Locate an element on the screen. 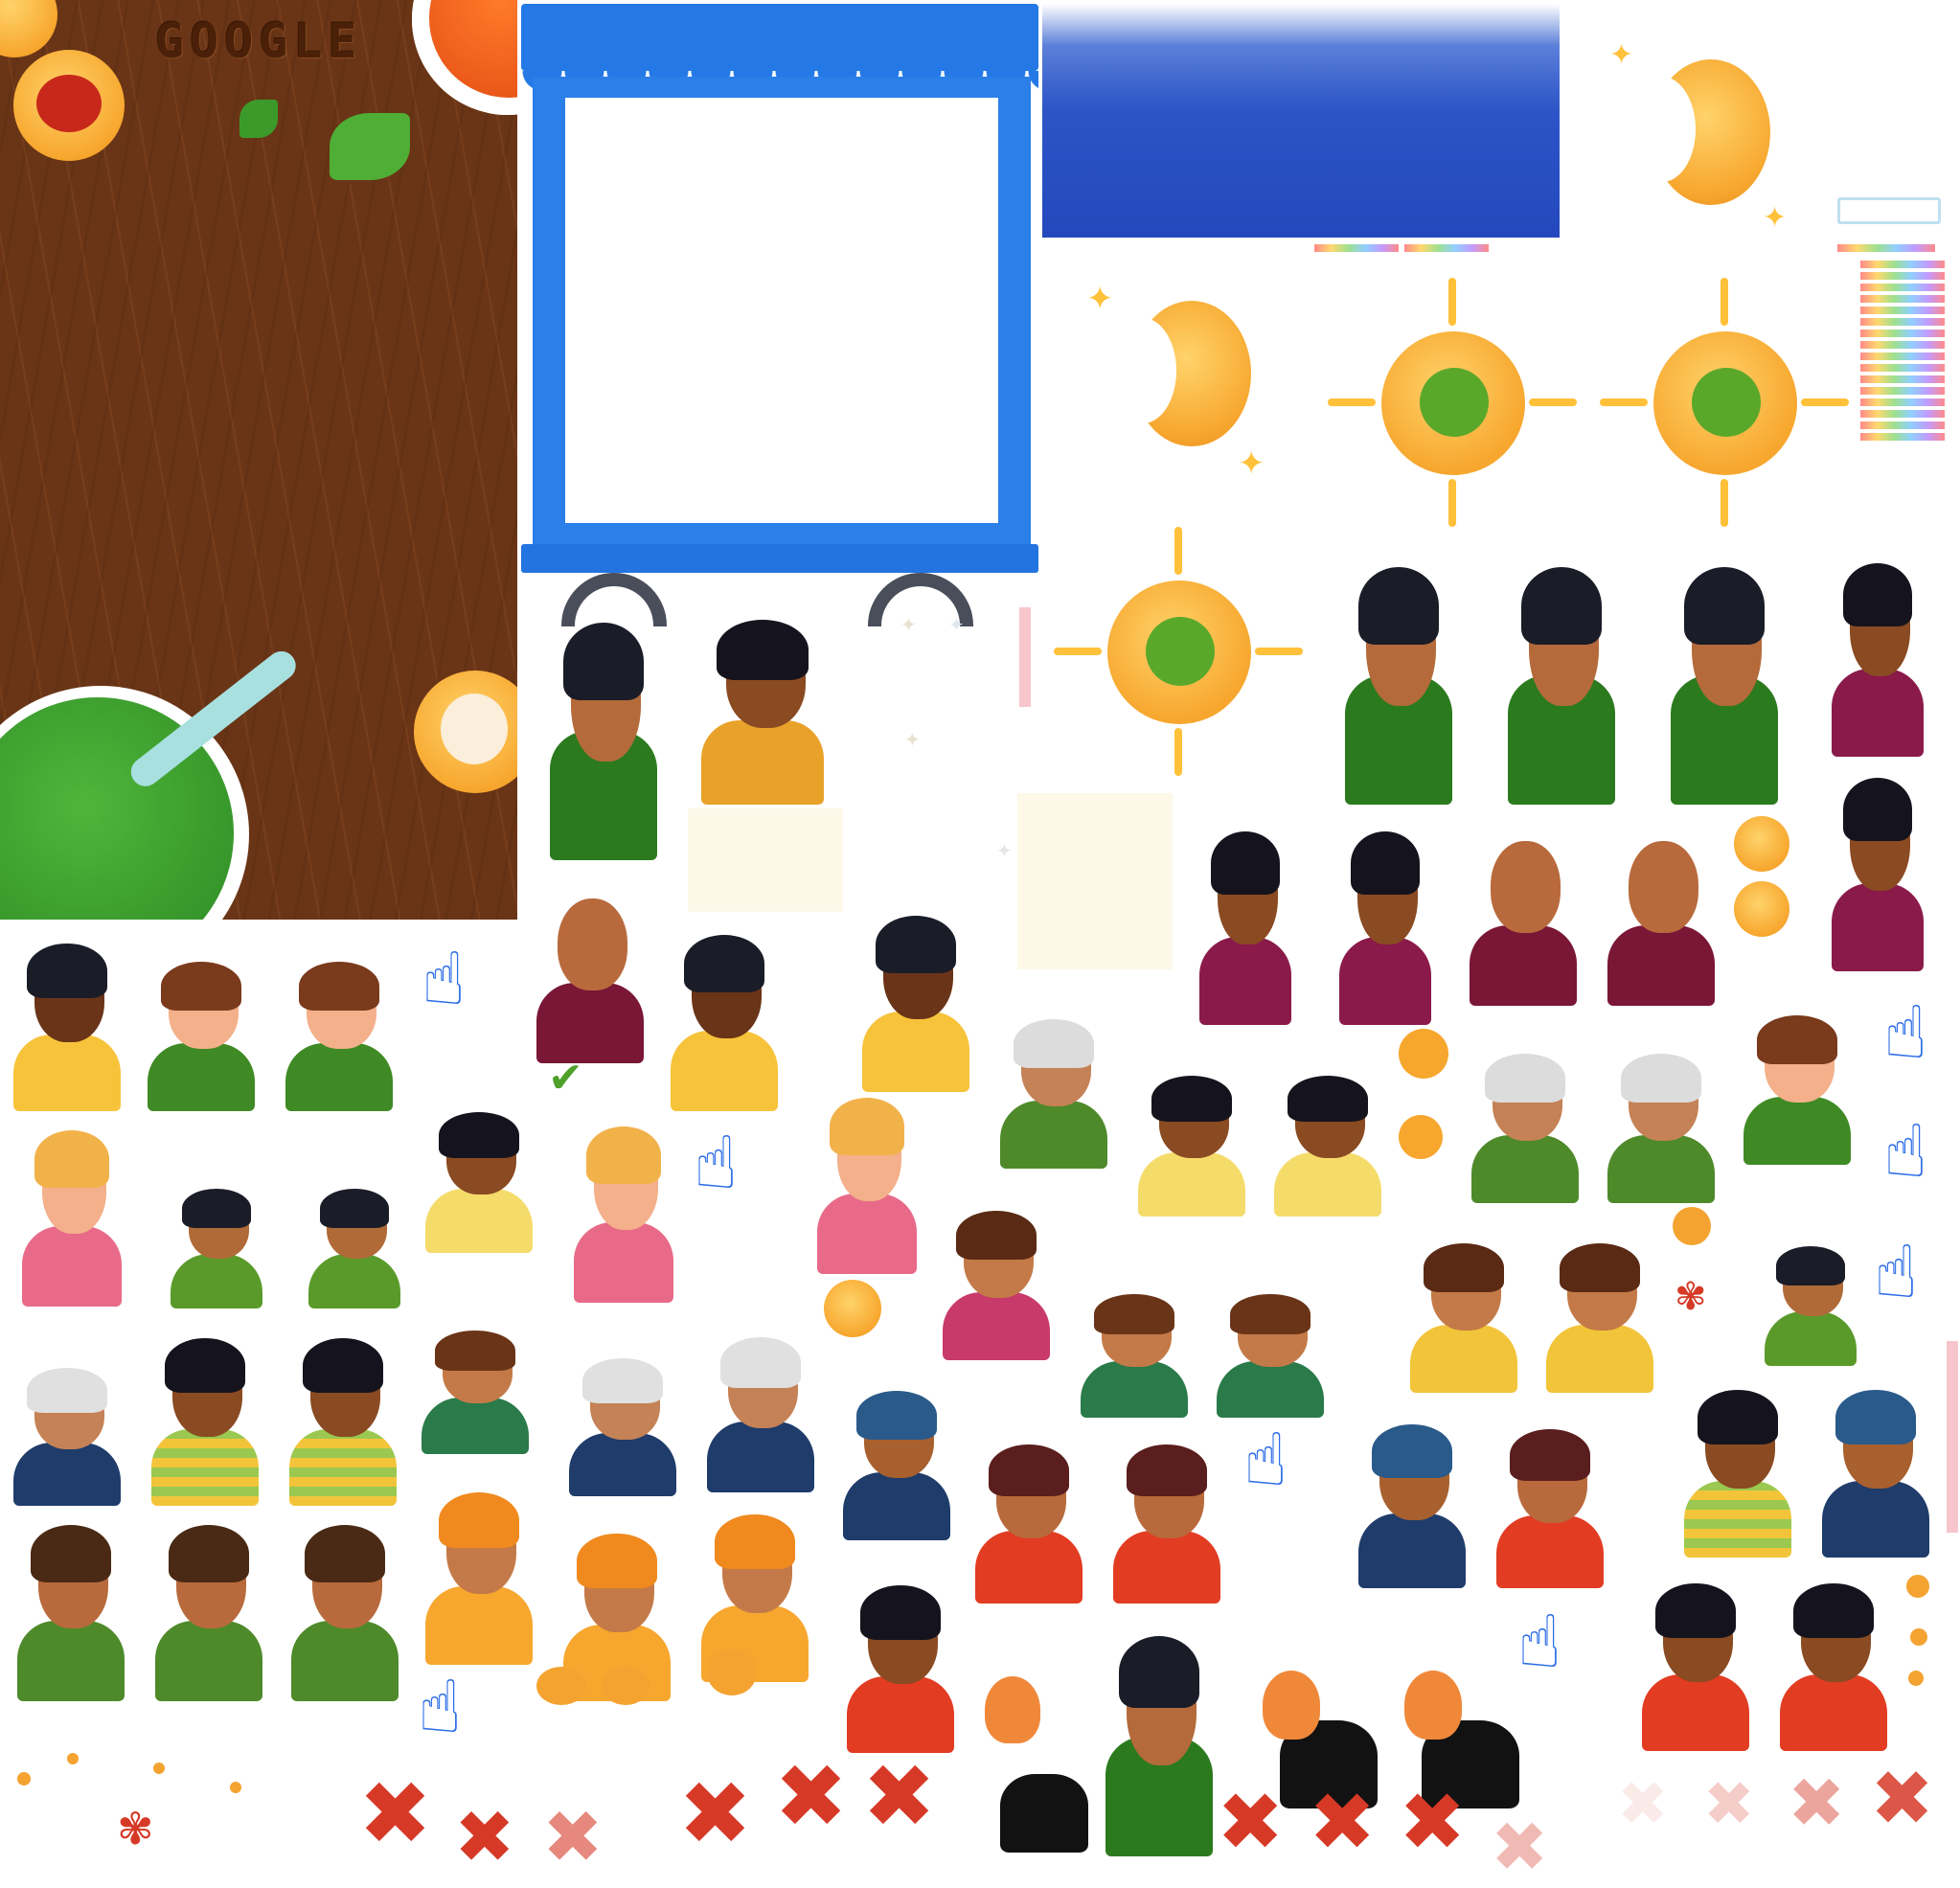  puri-small is located at coordinates (1761, 909).